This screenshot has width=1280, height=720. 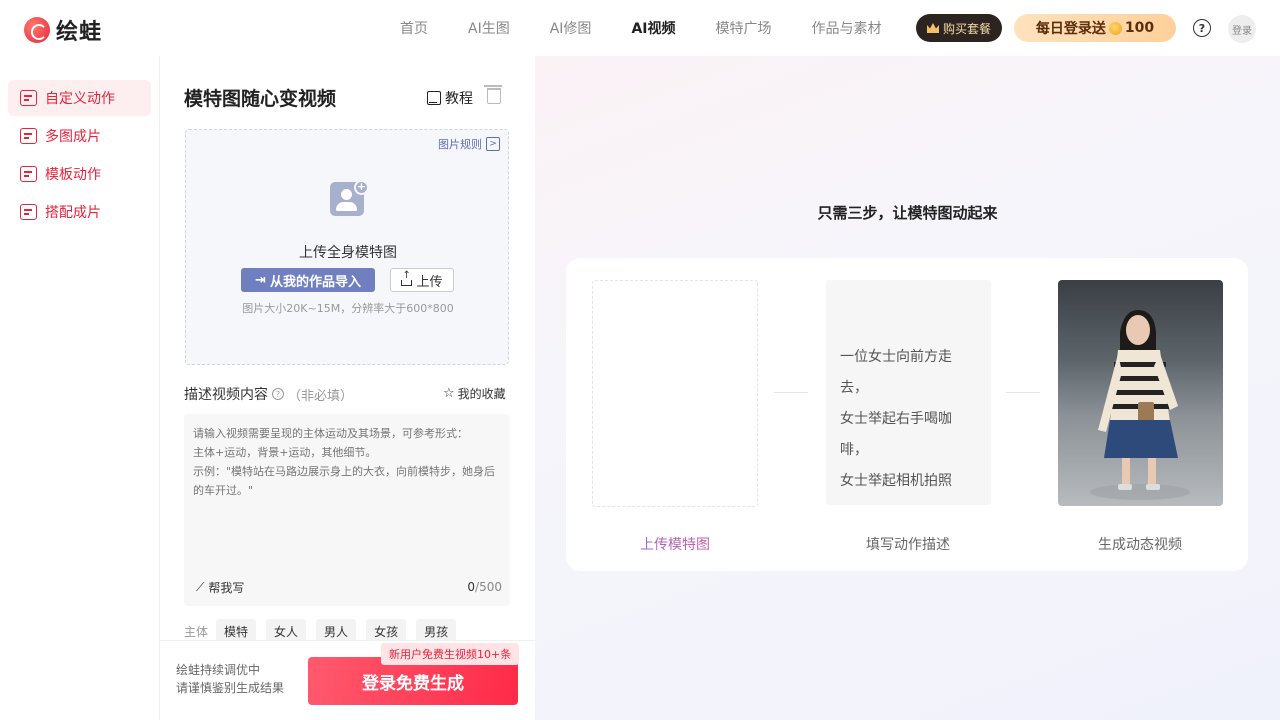 I want to click on custom-action-icon, so click(x=28, y=98).